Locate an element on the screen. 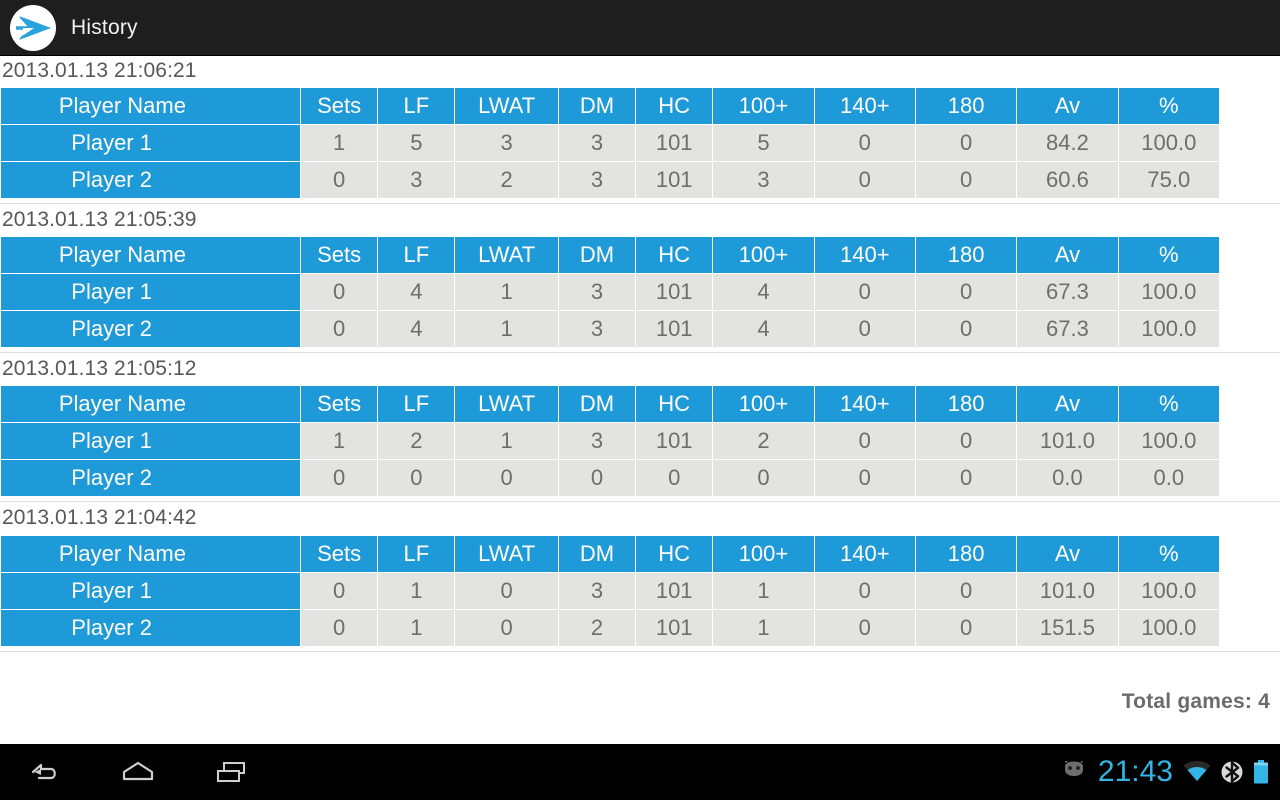  table-row: Player 2 0 0 0 0 0 0 0 0 0.0 0.0 is located at coordinates (610, 478).